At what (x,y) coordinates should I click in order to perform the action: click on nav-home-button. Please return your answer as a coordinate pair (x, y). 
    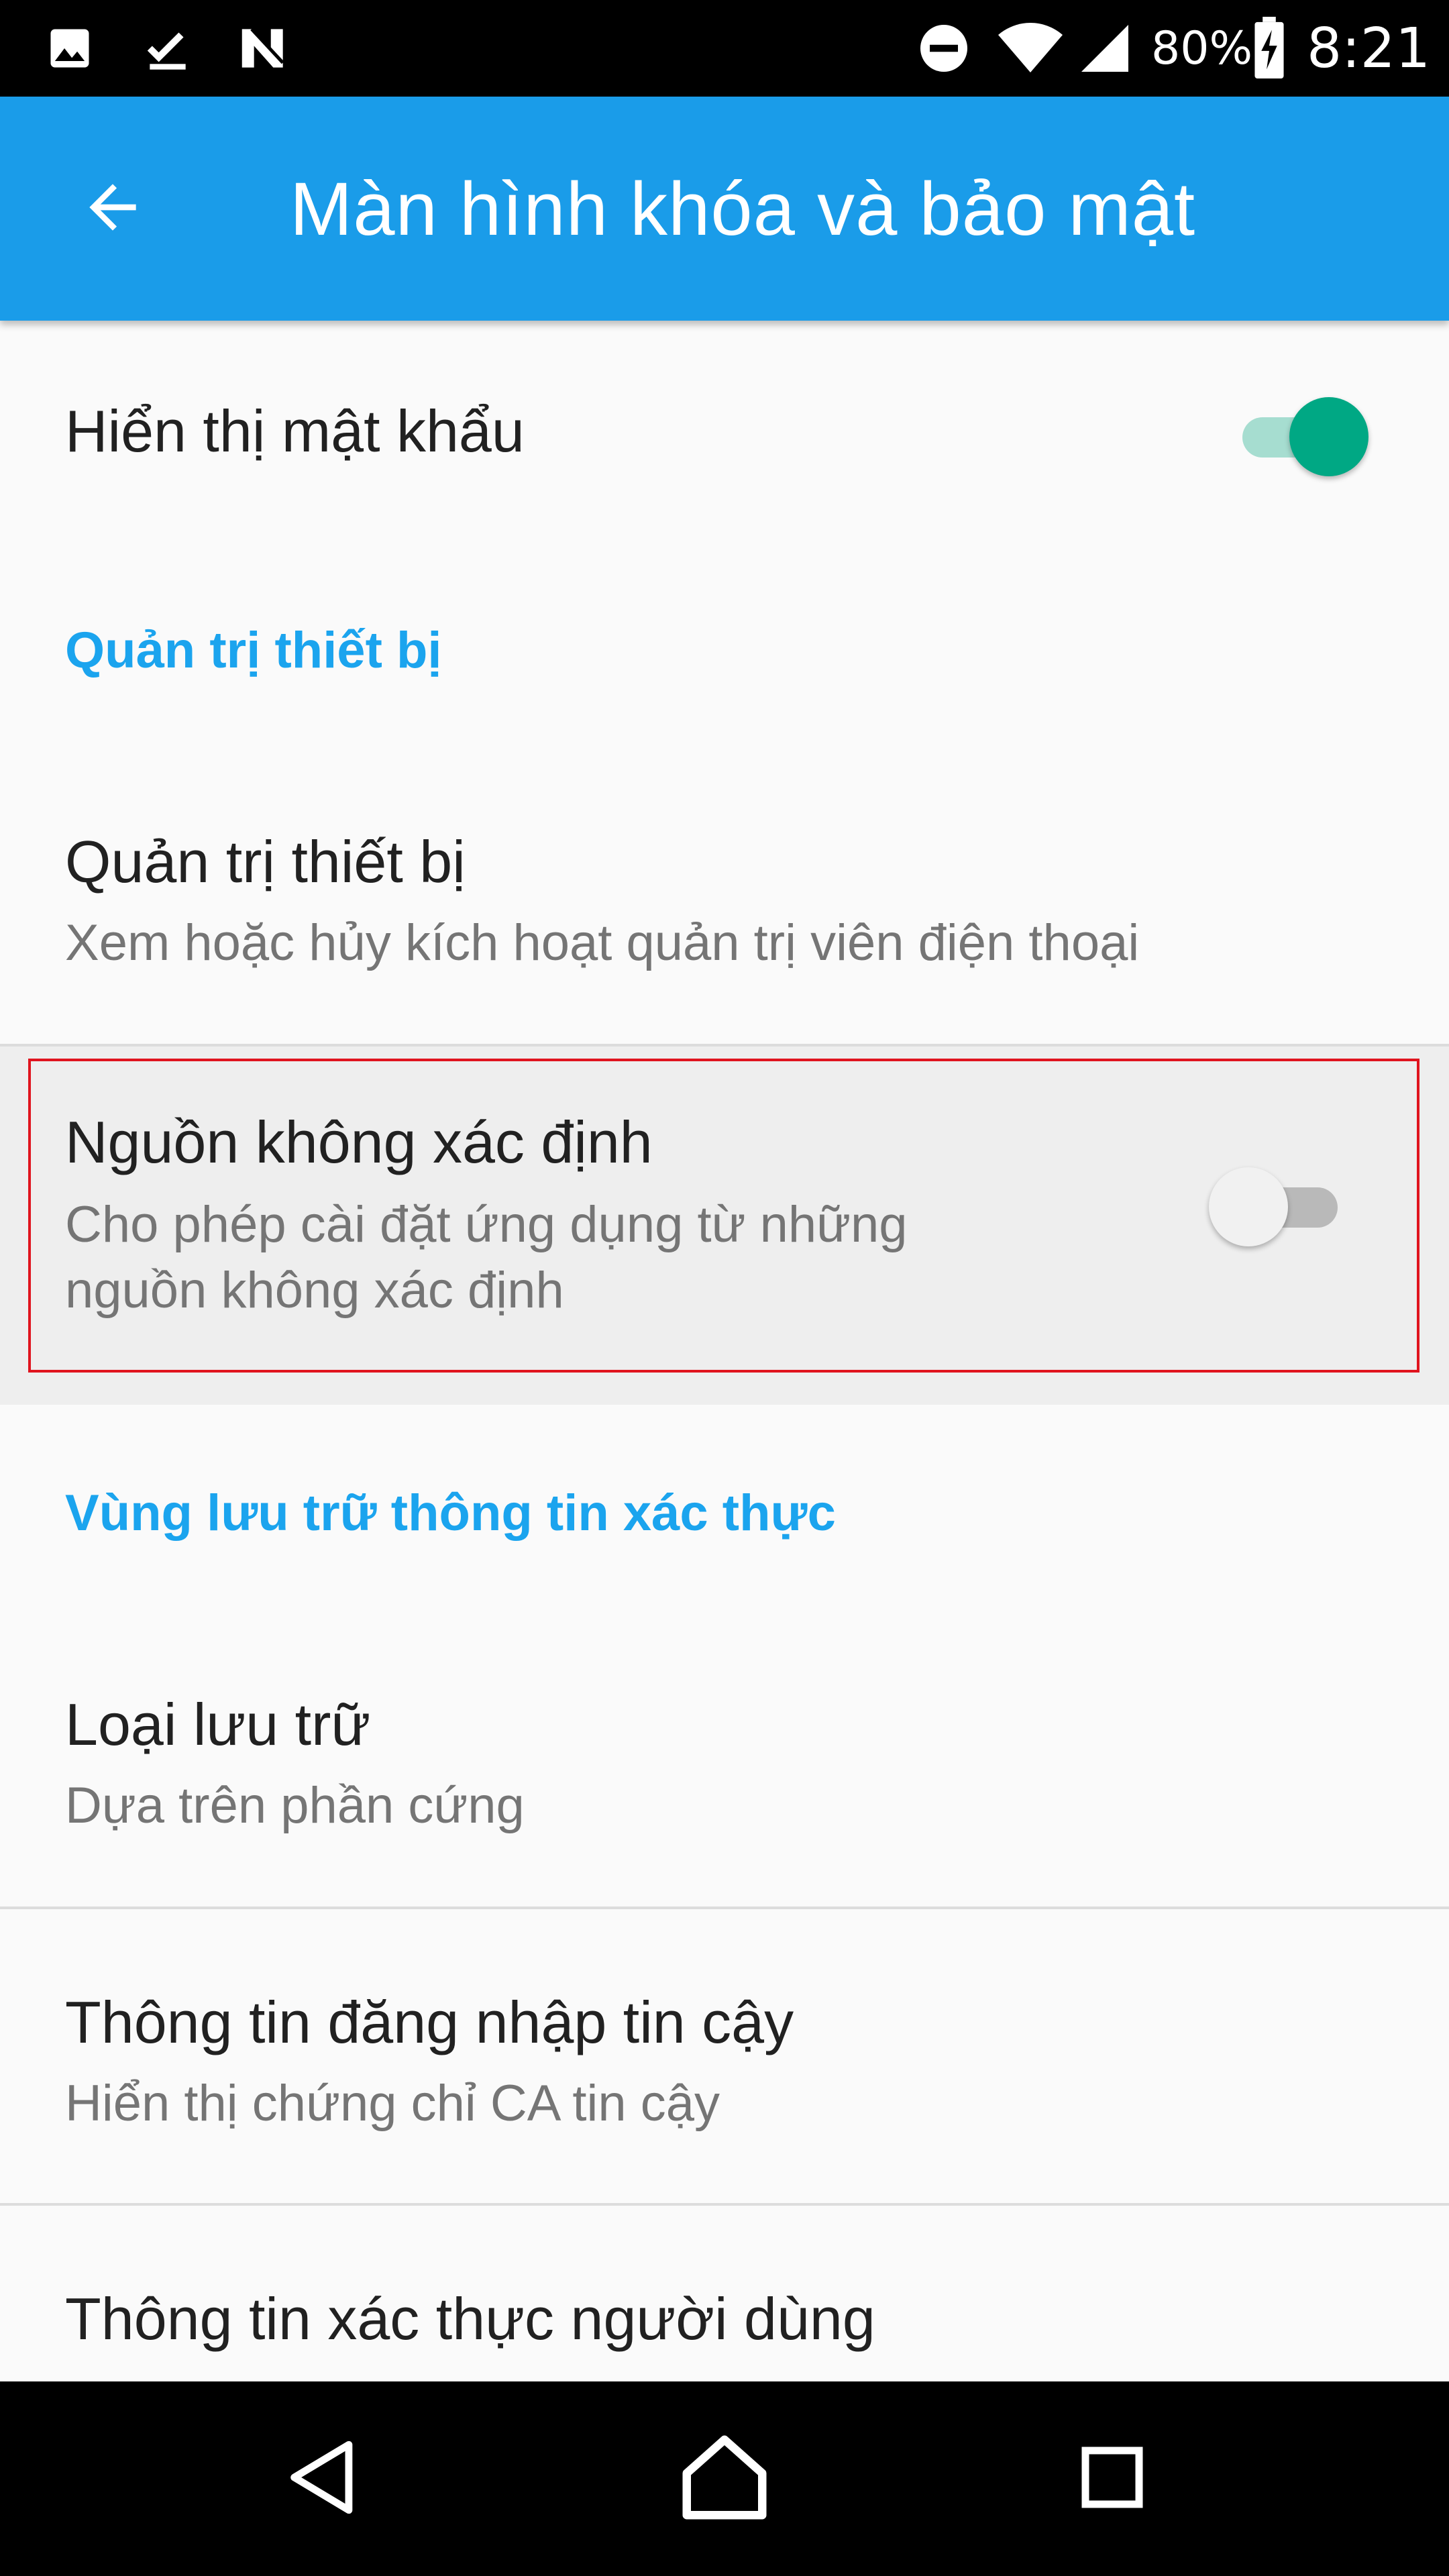
    Looking at the image, I should click on (724, 2478).